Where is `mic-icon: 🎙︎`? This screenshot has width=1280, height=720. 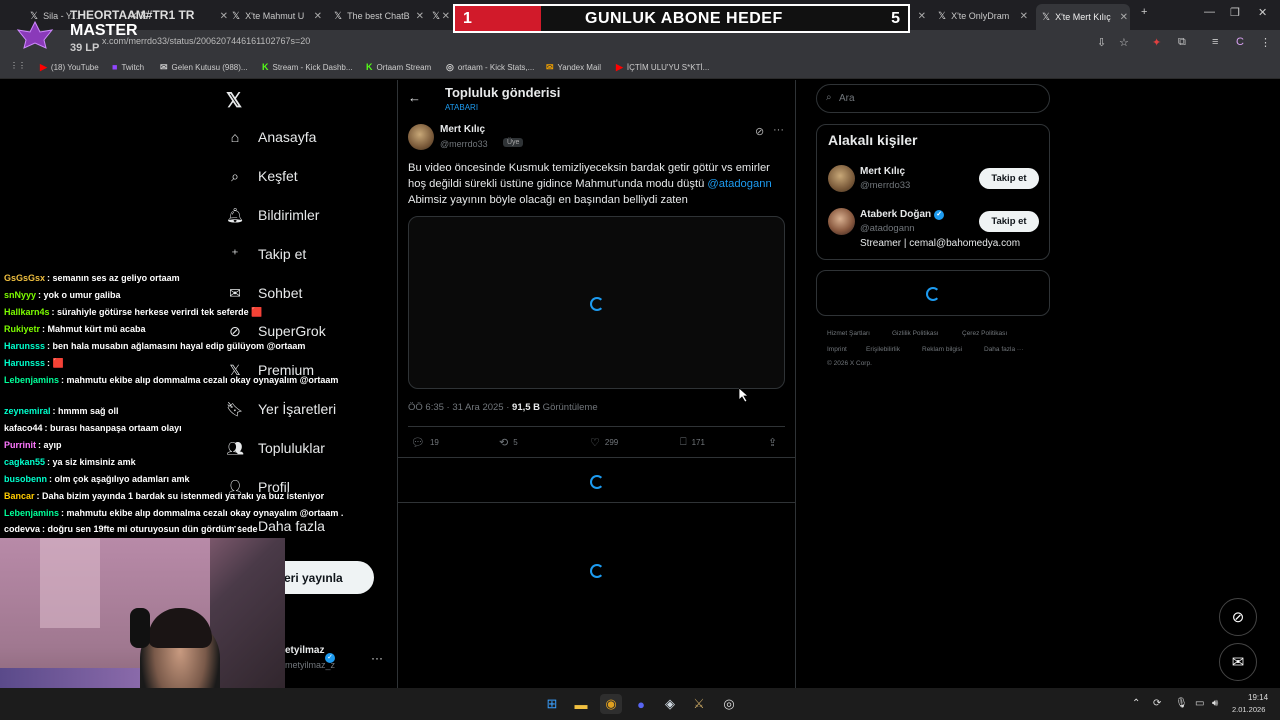
mic-icon: 🎙︎ is located at coordinates (1181, 703).